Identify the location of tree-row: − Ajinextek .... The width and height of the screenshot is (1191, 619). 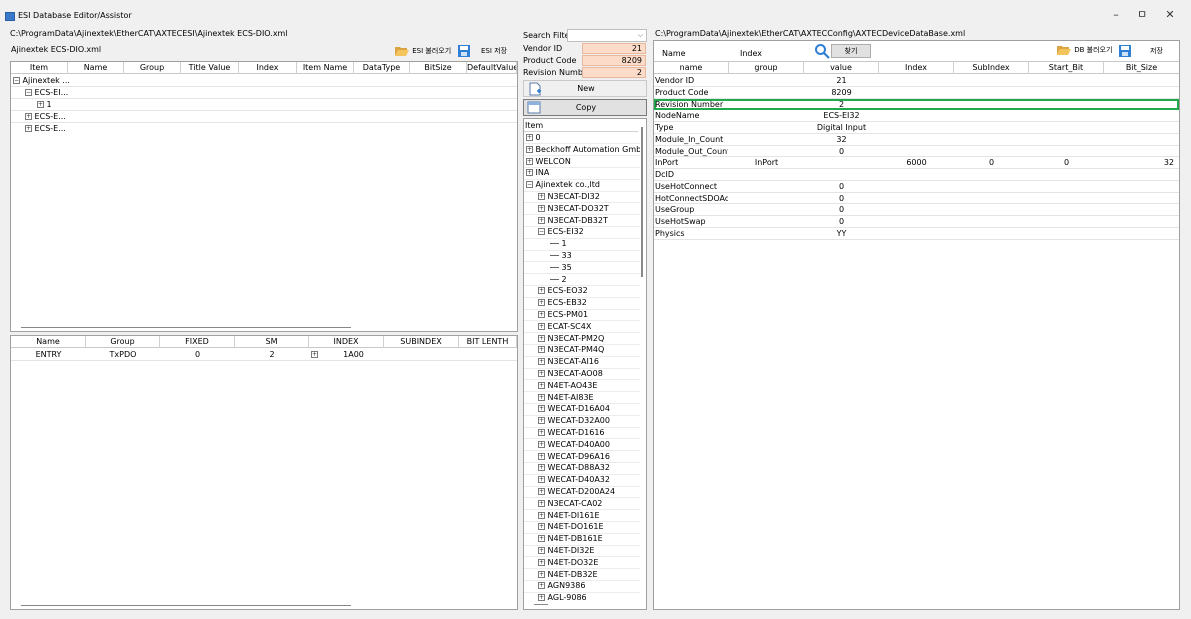
(264, 81).